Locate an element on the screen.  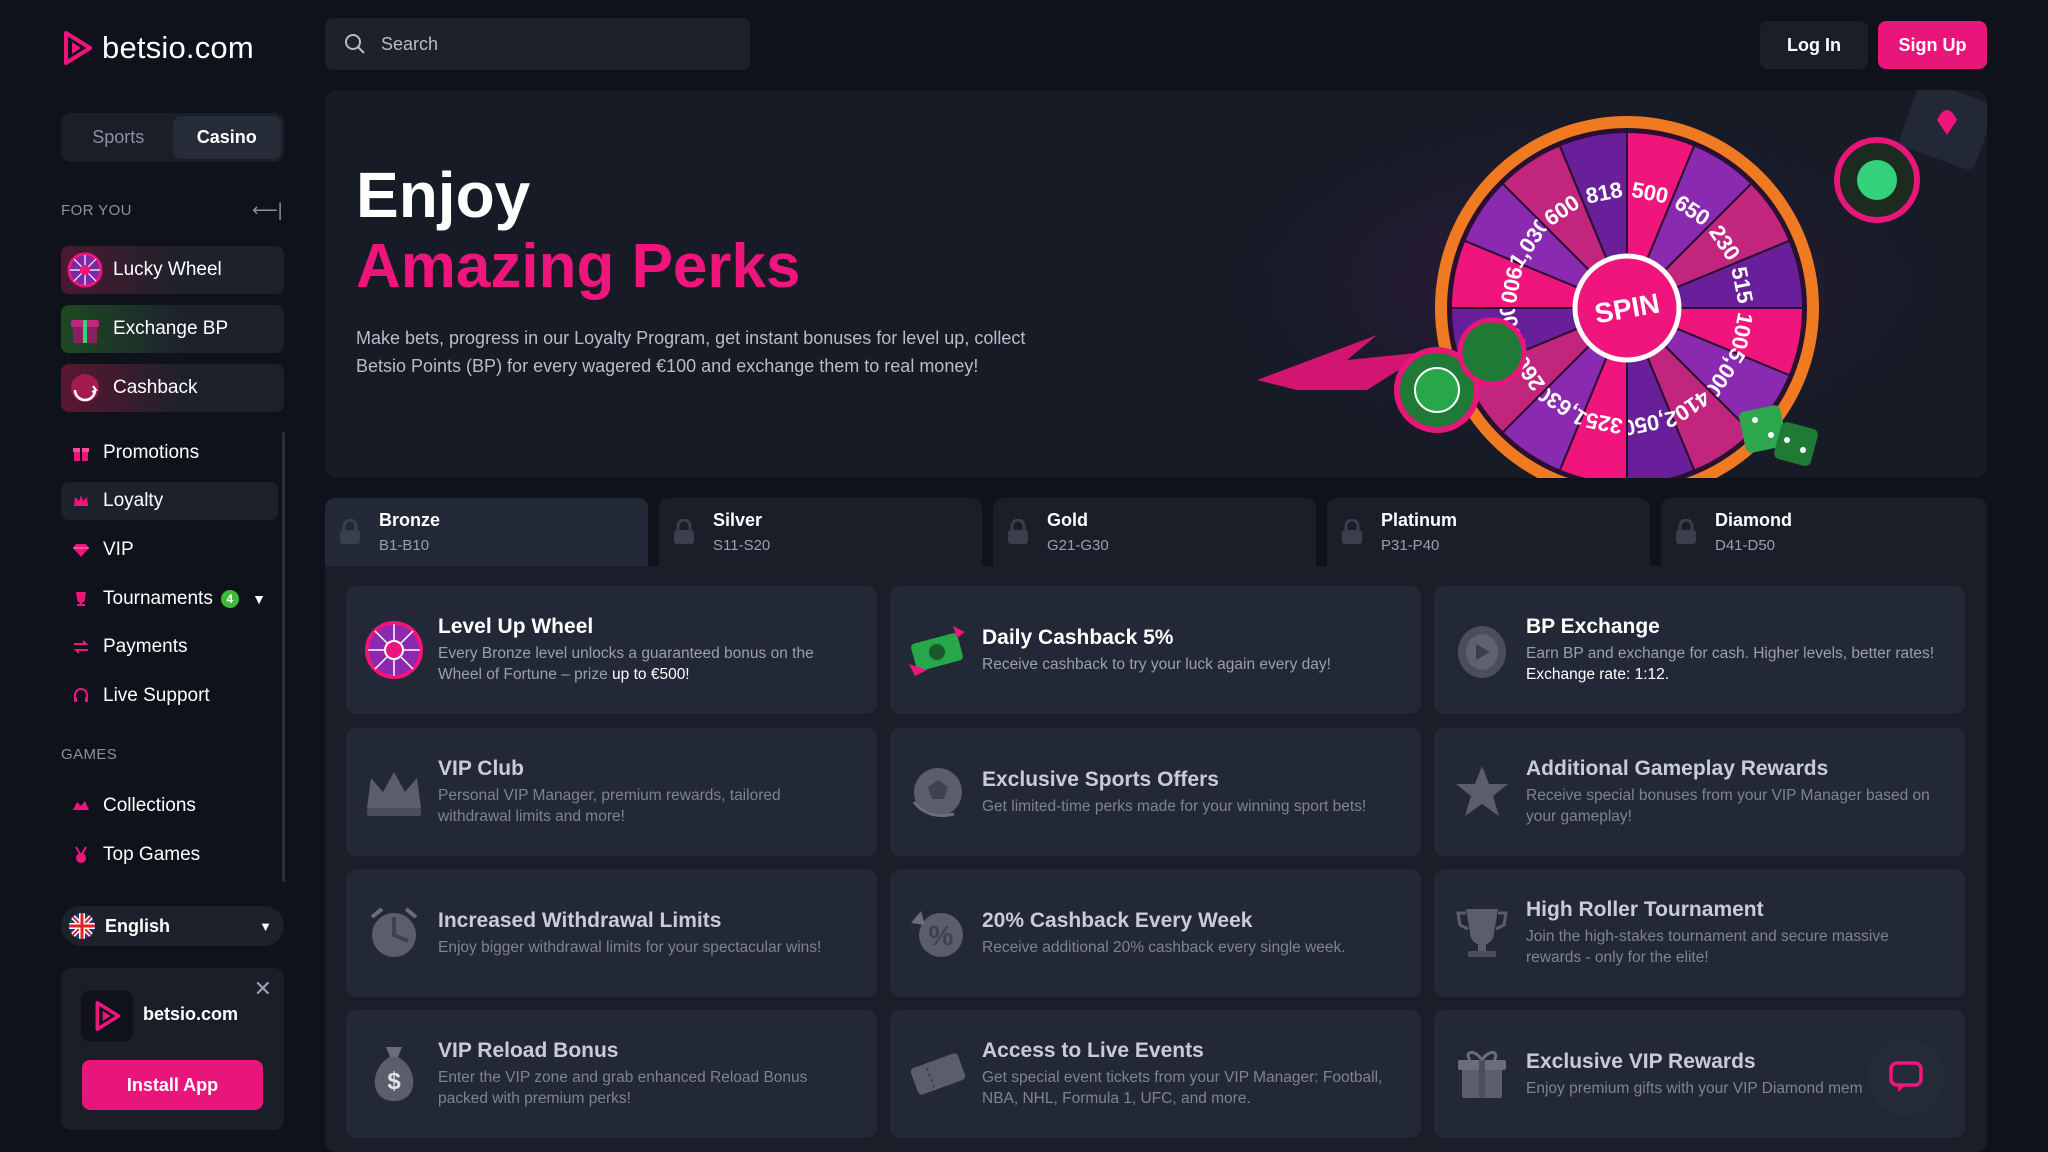
sidebar-item-label: Exchange BP is located at coordinates (171, 328).